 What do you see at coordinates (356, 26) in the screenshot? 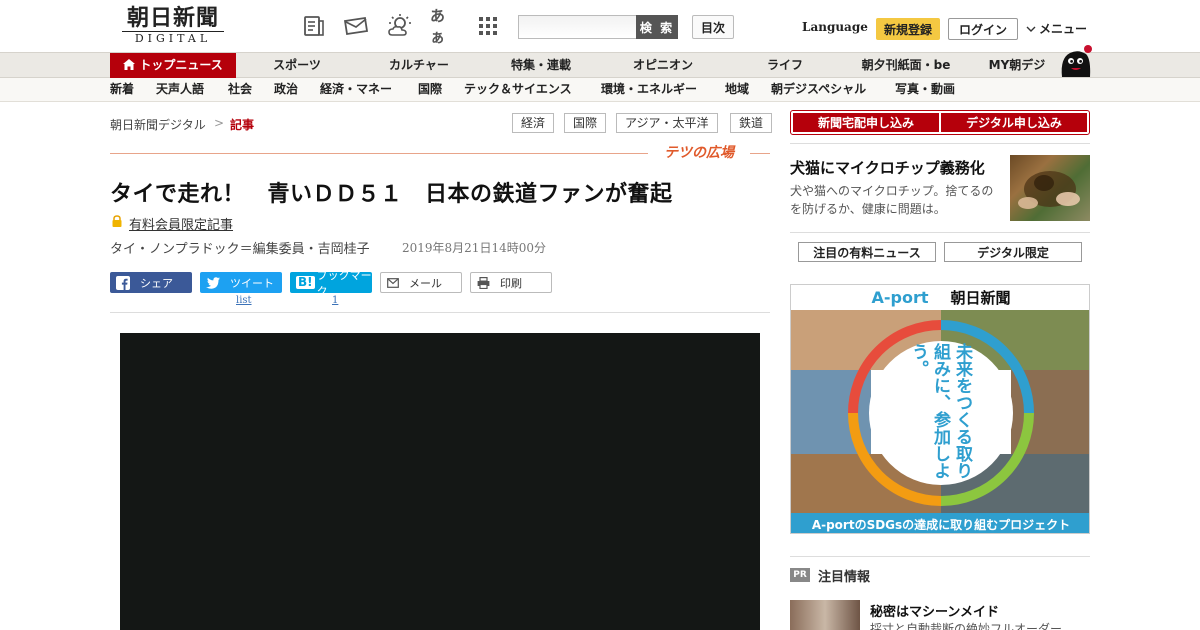
I see `mail-icon` at bounding box center [356, 26].